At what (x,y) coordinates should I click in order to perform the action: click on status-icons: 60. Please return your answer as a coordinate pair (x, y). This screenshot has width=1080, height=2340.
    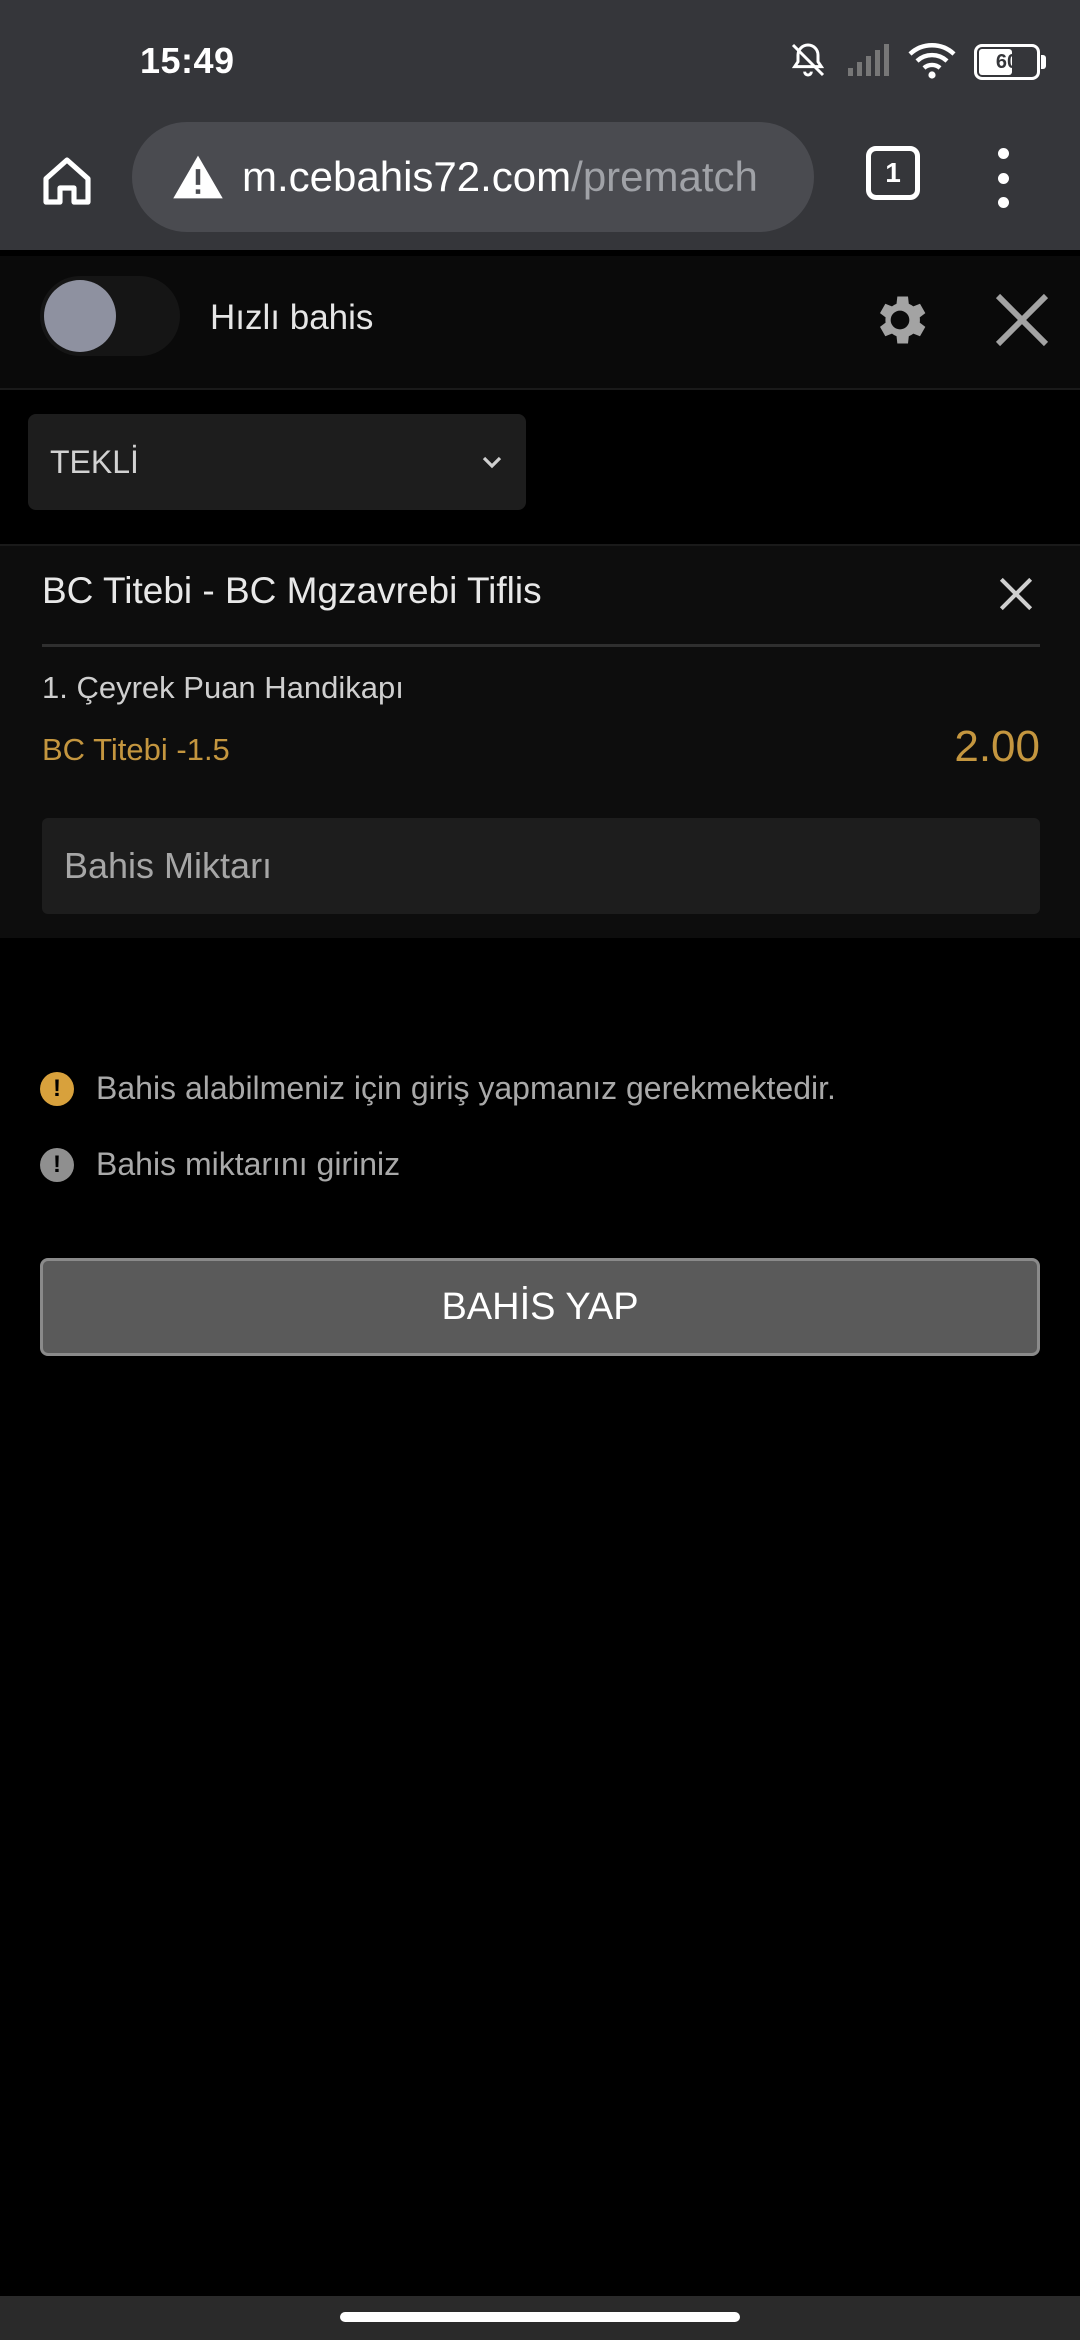
    Looking at the image, I should click on (917, 62).